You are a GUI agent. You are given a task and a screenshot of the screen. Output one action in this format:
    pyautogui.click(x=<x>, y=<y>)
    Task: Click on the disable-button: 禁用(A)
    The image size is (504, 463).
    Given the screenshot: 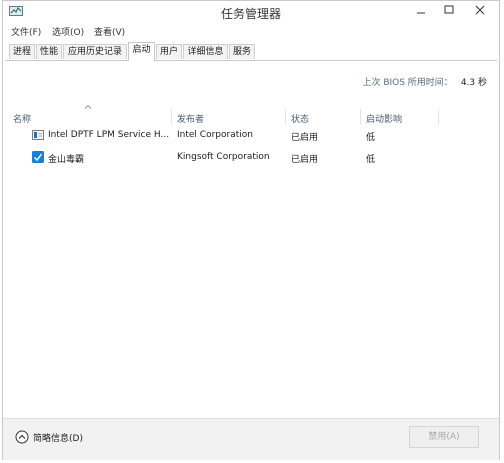 What is the action you would take?
    pyautogui.click(x=444, y=437)
    